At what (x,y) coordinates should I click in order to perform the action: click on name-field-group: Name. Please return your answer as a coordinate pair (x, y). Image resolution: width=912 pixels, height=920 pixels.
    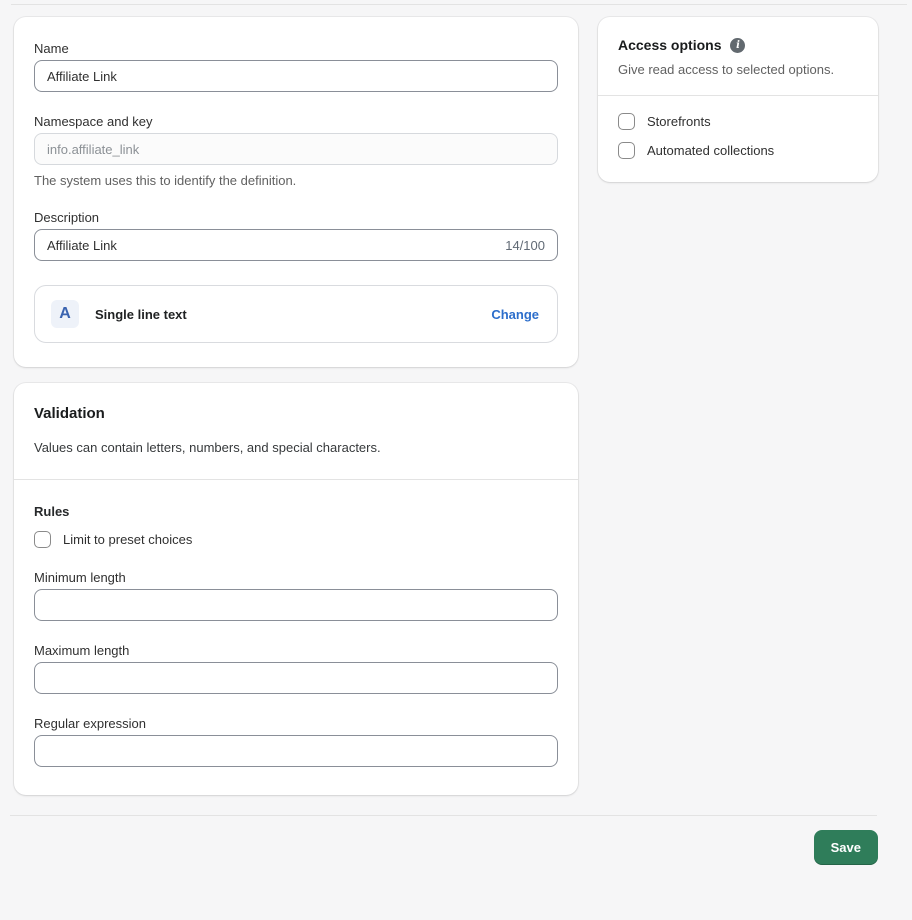
    Looking at the image, I should click on (296, 66).